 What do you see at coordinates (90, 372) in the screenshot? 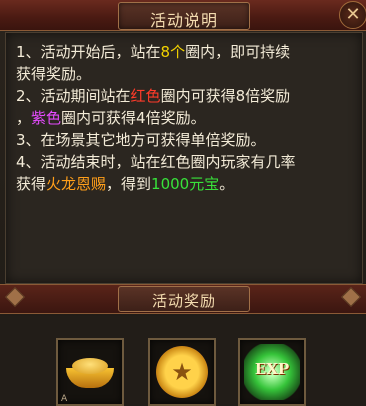
I see `reward-slot-gold: A` at bounding box center [90, 372].